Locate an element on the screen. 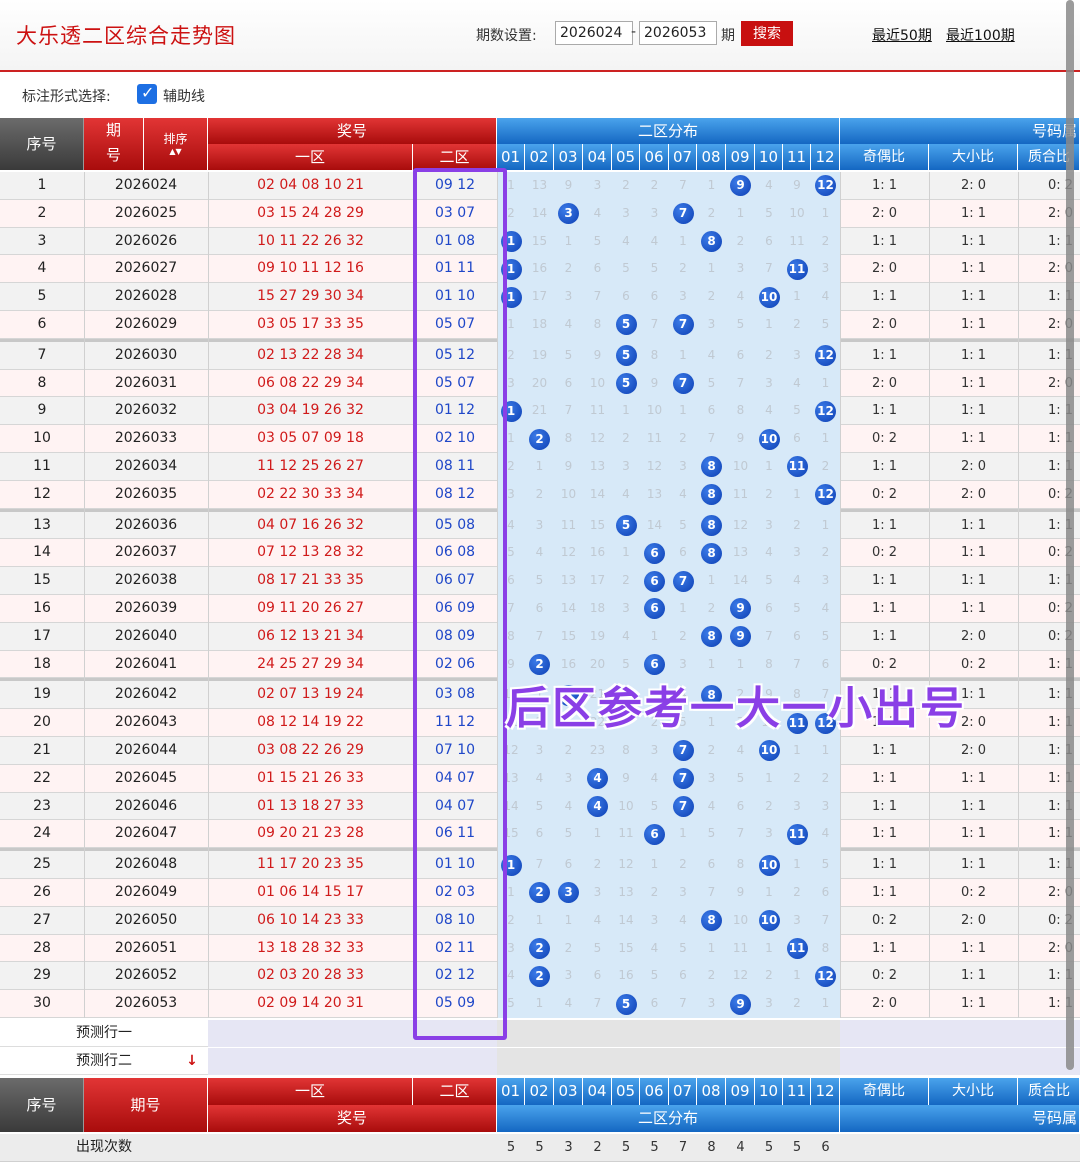 This screenshot has width=1080, height=1162. range-end-input is located at coordinates (678, 33).